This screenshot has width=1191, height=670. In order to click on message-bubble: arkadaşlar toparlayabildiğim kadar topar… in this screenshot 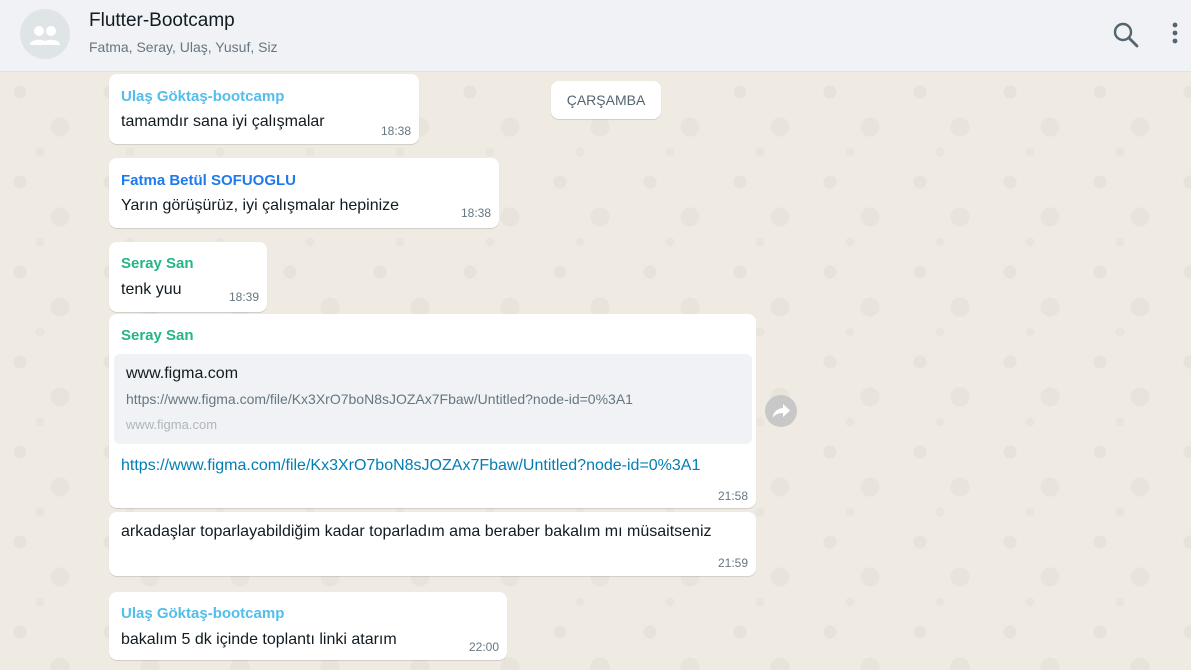, I will do `click(432, 544)`.